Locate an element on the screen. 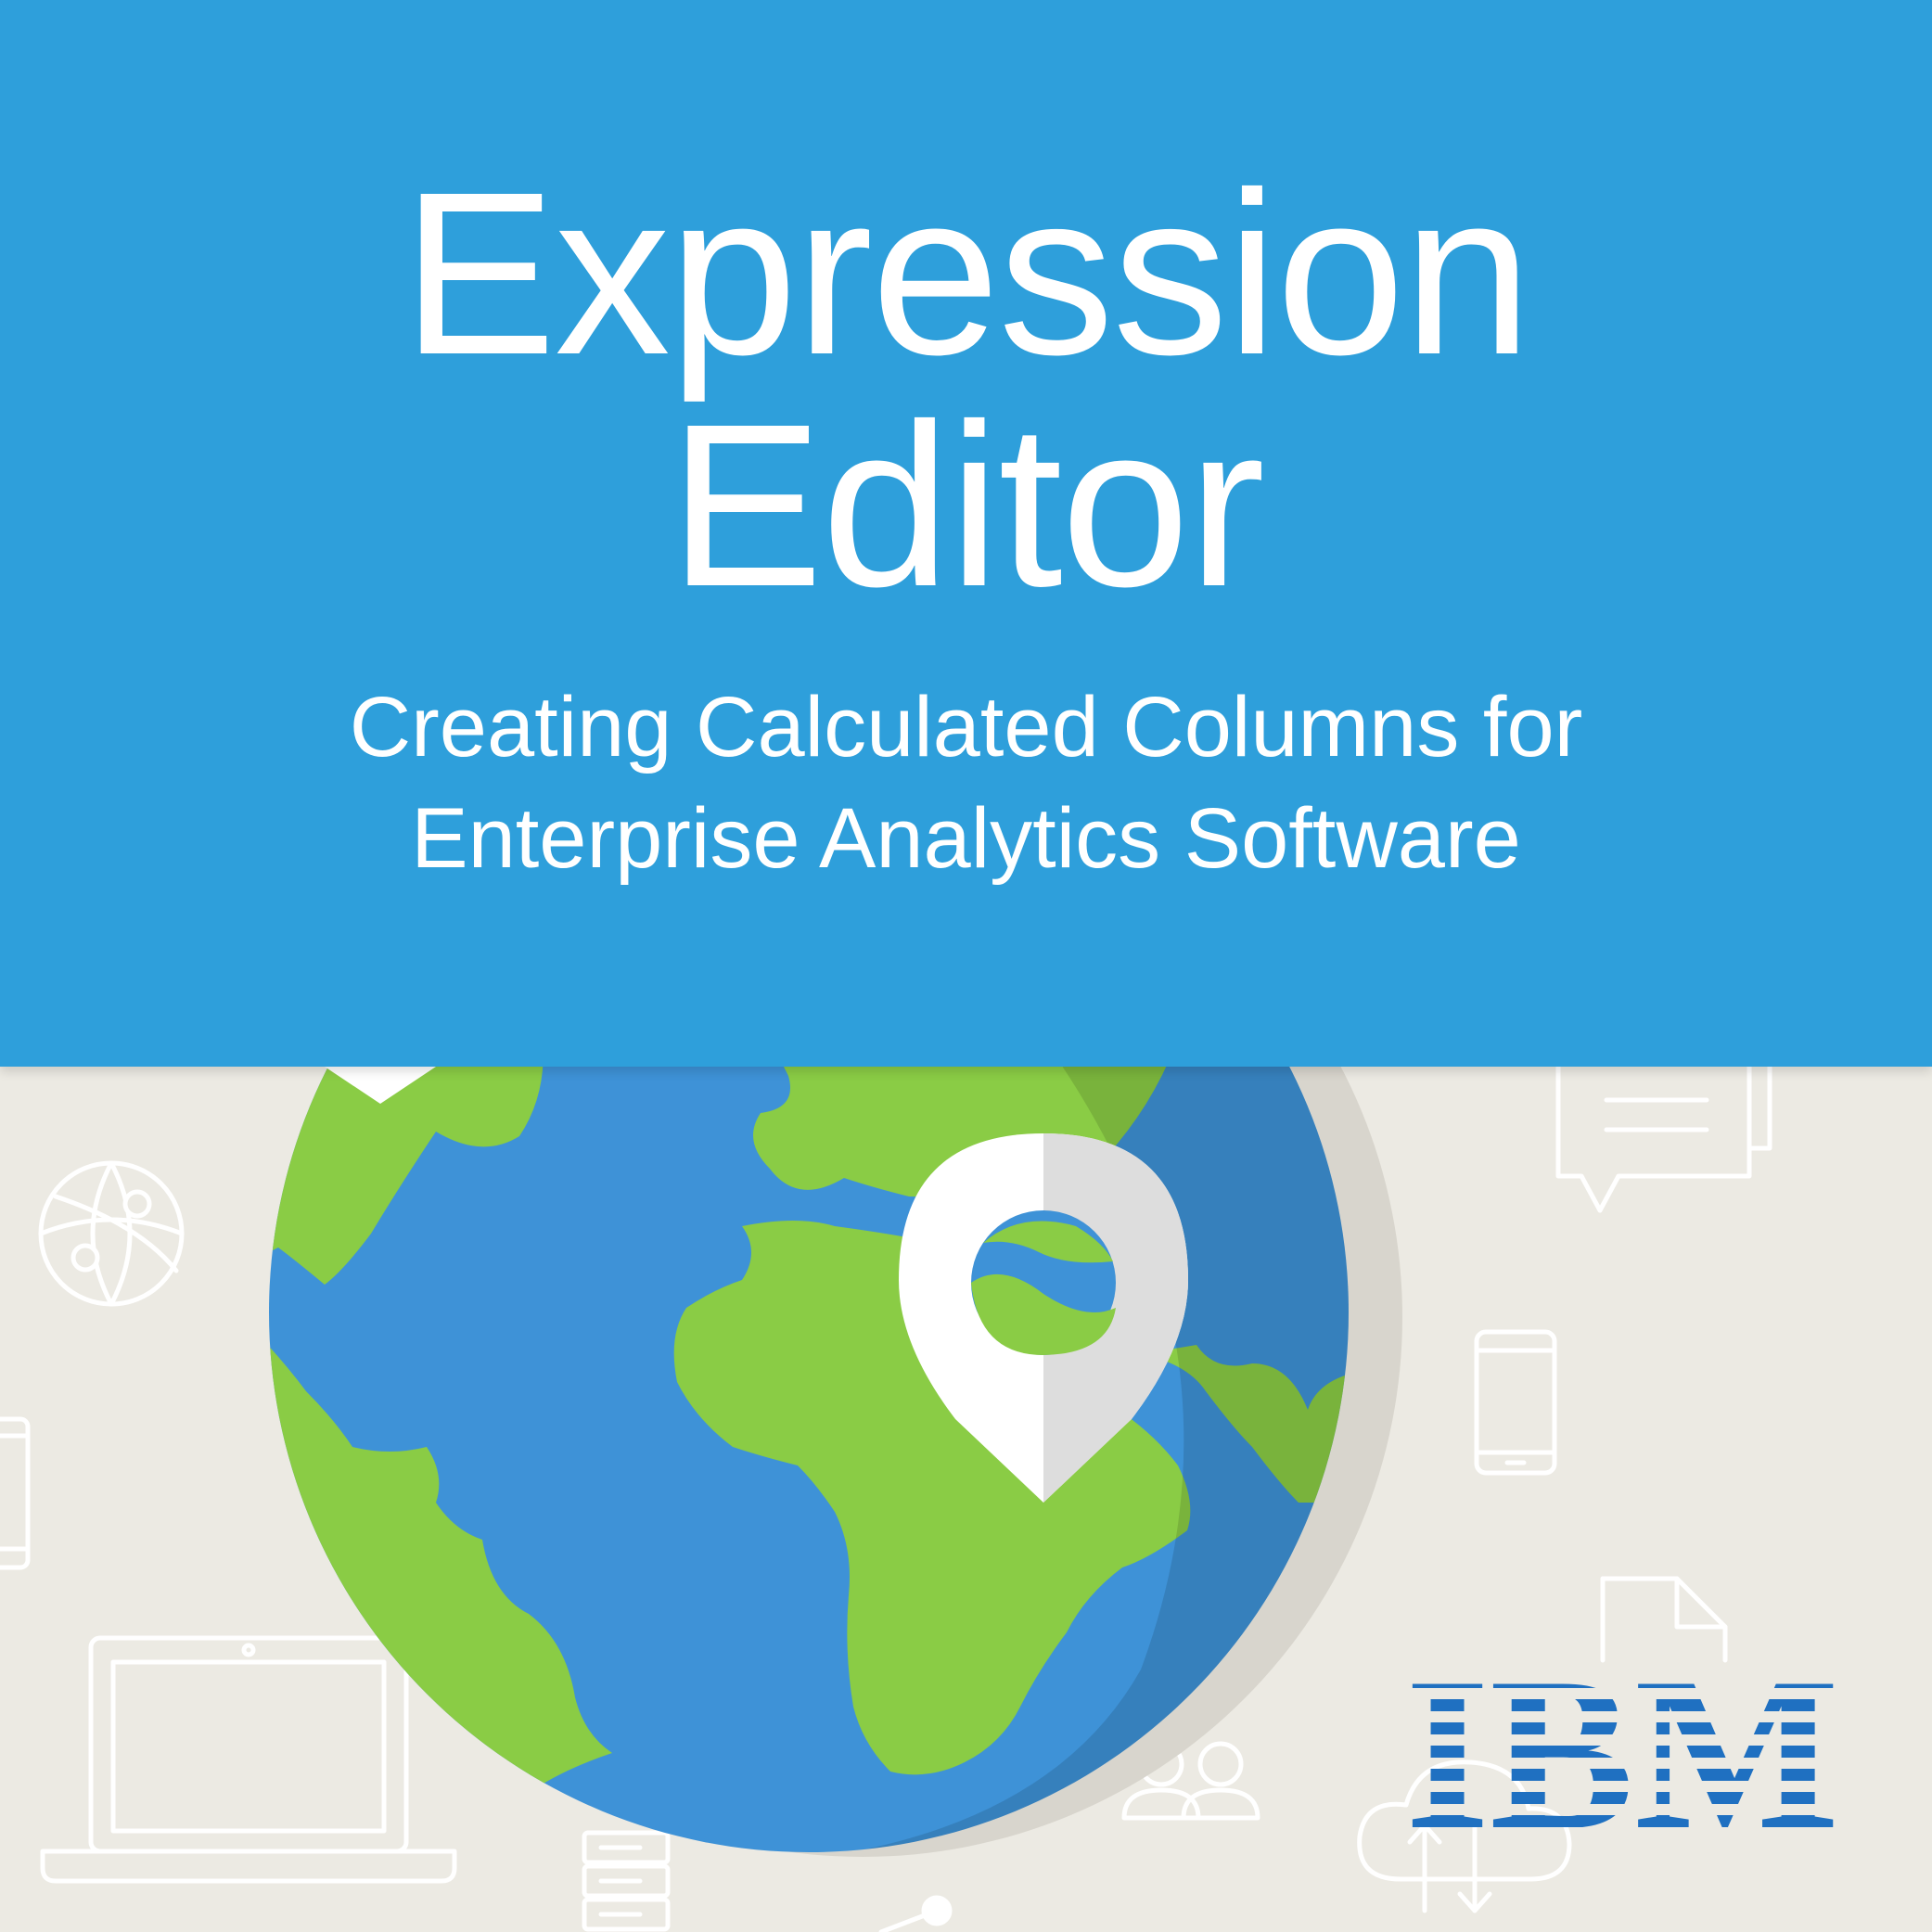 Image resolution: width=1932 pixels, height=1932 pixels. ibm-logo-text: IBM is located at coordinates (1622, 1740).